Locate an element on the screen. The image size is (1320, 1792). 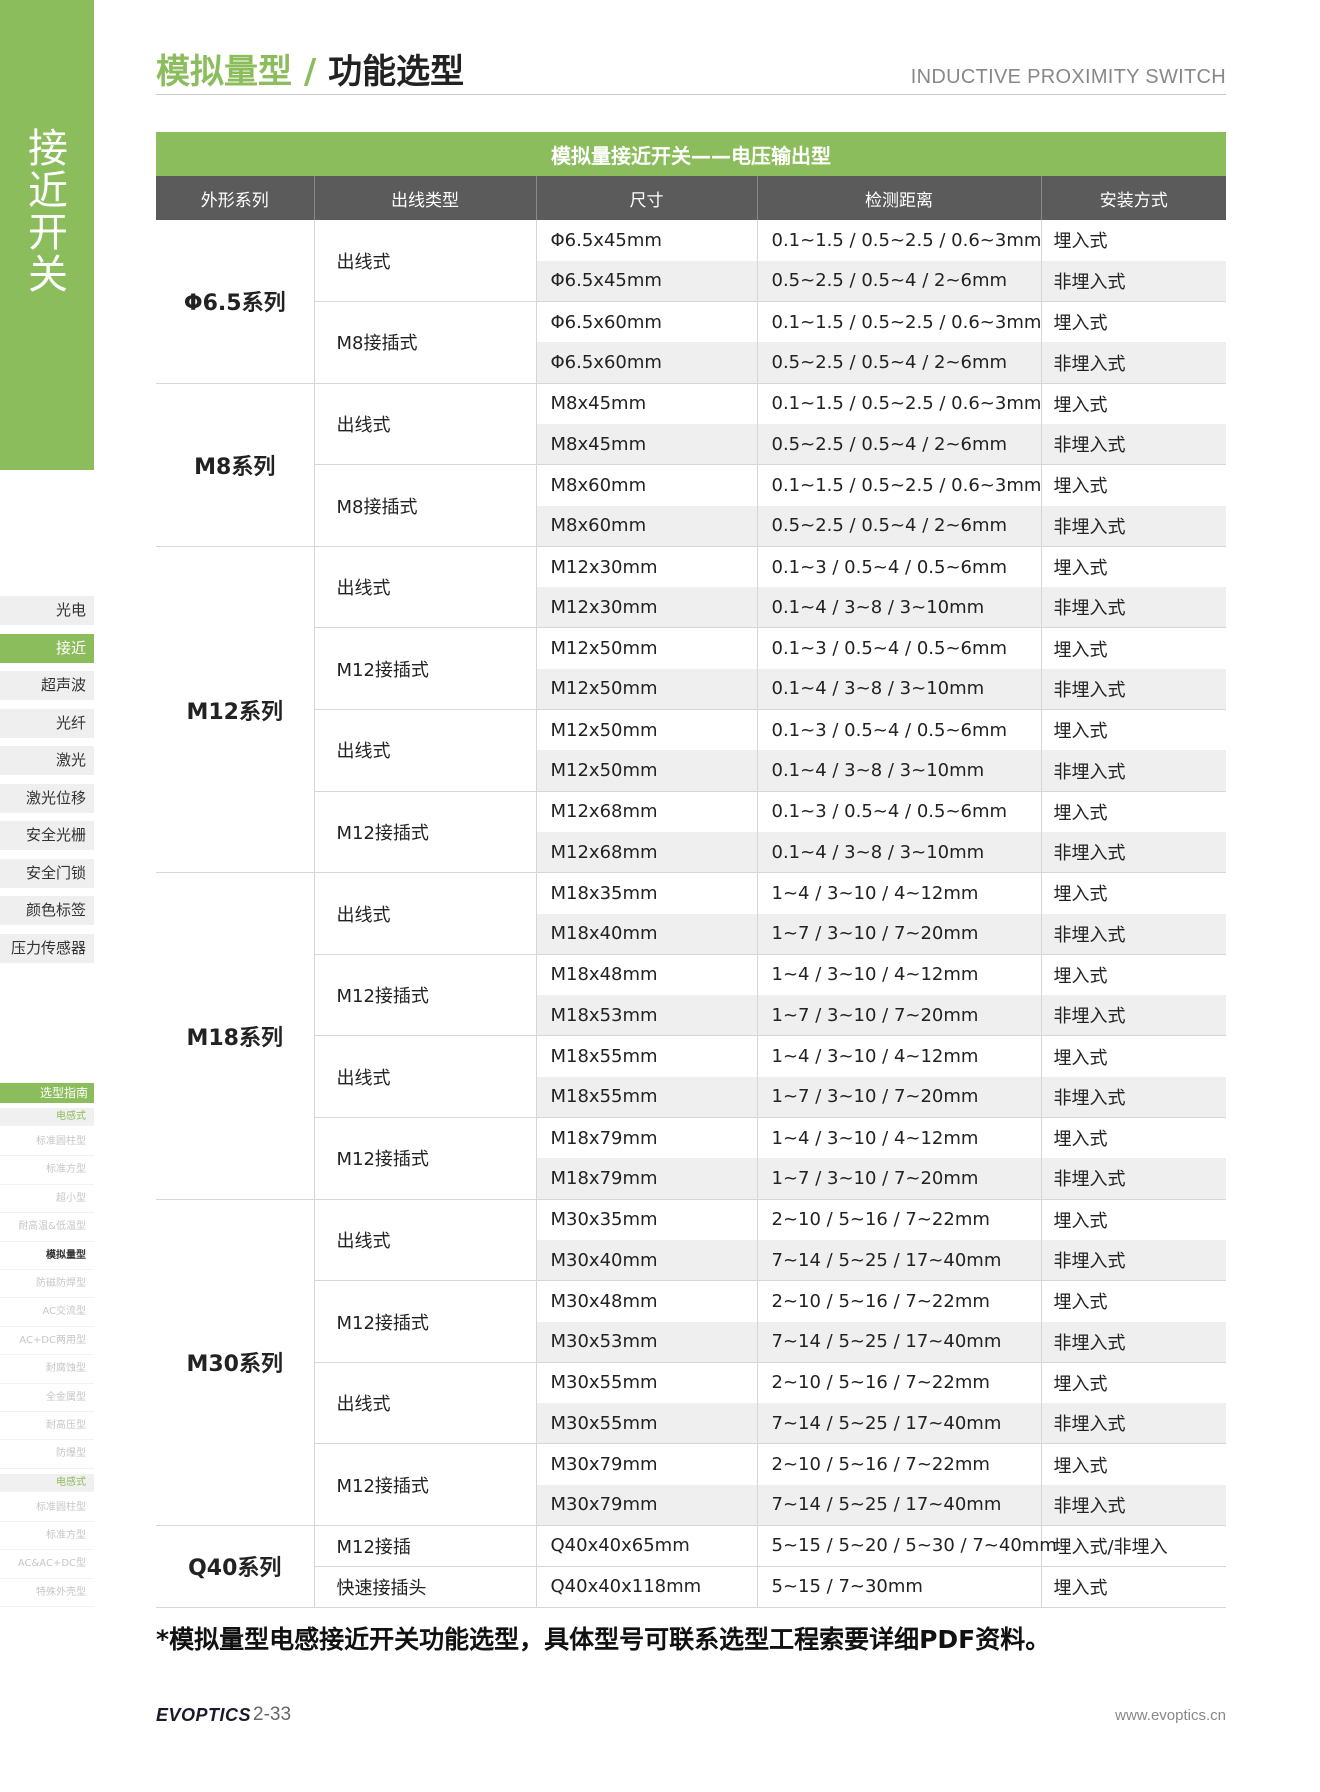
mount-cell: 埋入式/非埋入 is located at coordinates (1133, 1546).